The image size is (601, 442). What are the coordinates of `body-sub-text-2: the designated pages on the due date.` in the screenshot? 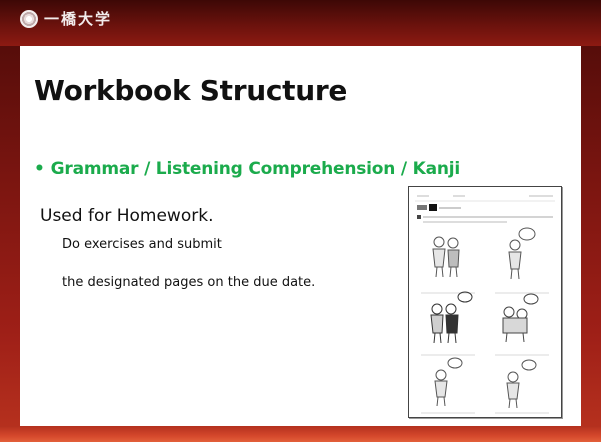 It's located at (189, 282).